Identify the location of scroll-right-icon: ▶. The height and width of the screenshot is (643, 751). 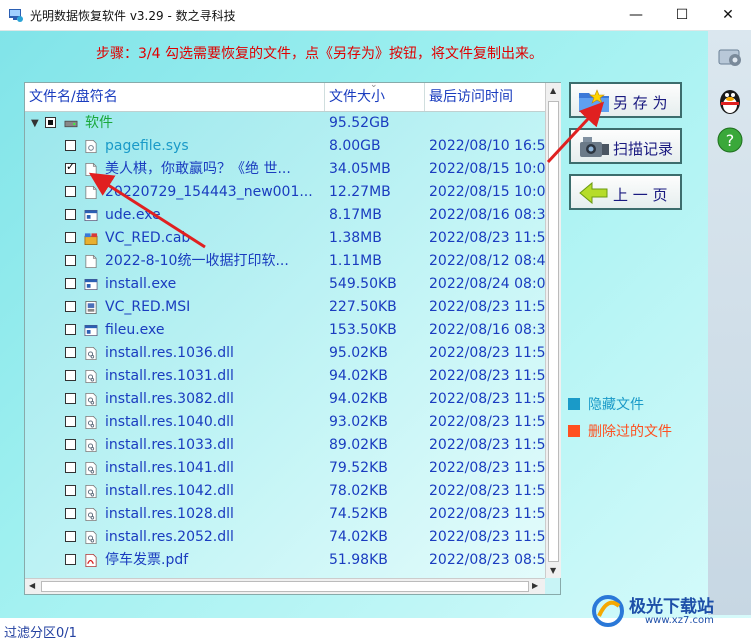
(535, 585).